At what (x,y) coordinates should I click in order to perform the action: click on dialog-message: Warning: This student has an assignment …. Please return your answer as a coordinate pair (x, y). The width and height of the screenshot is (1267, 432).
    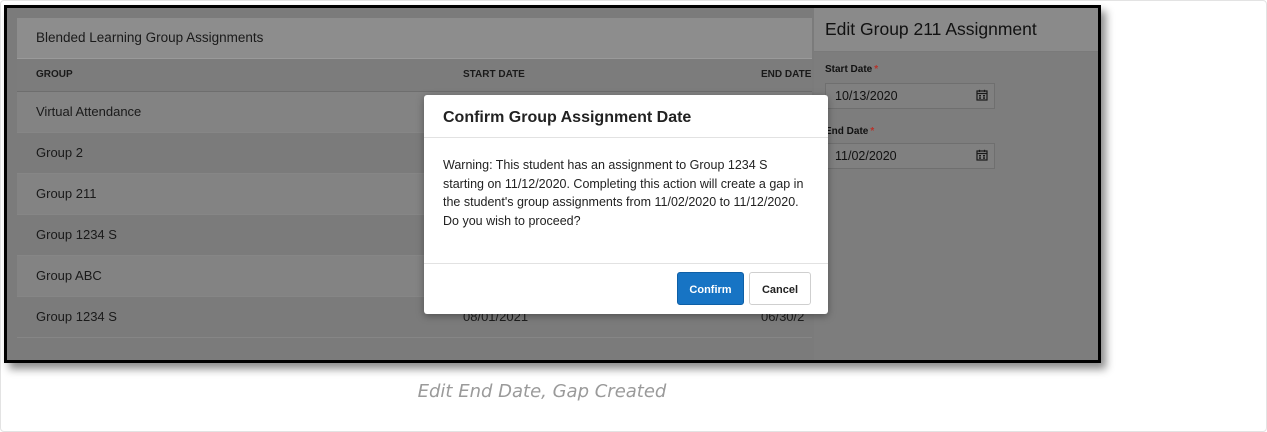
    Looking at the image, I should click on (626, 201).